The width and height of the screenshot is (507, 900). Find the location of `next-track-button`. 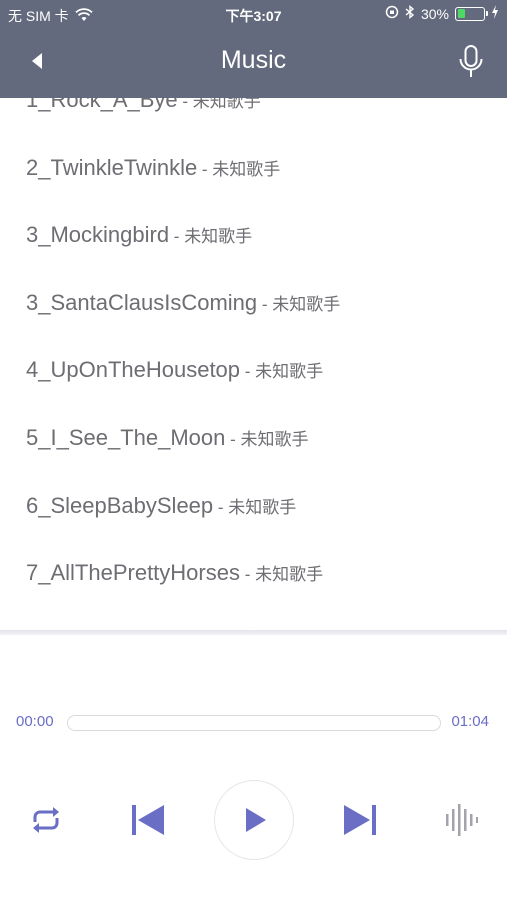

next-track-button is located at coordinates (361, 820).